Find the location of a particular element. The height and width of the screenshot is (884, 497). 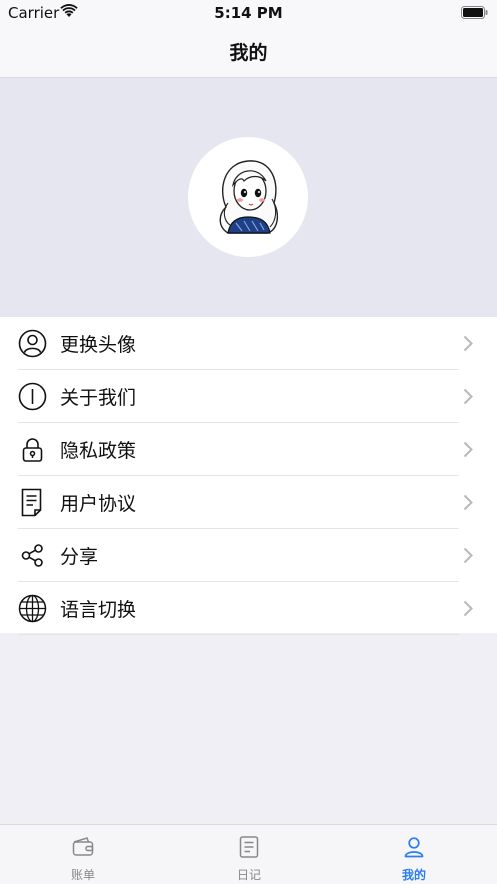

menu-item-about-us: 关于我们 is located at coordinates (248, 396).